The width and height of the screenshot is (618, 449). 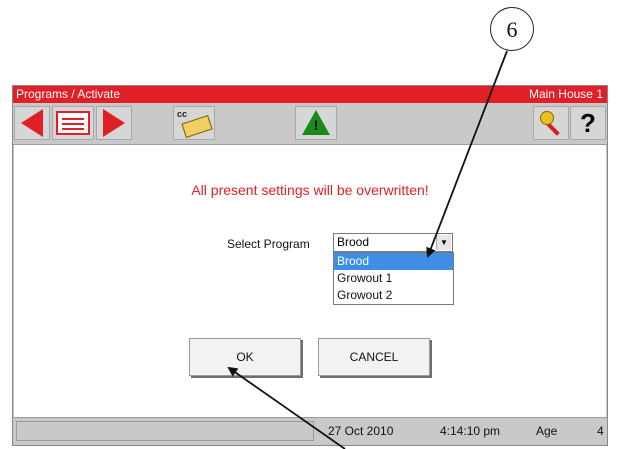 I want to click on forward-button, so click(x=114, y=123).